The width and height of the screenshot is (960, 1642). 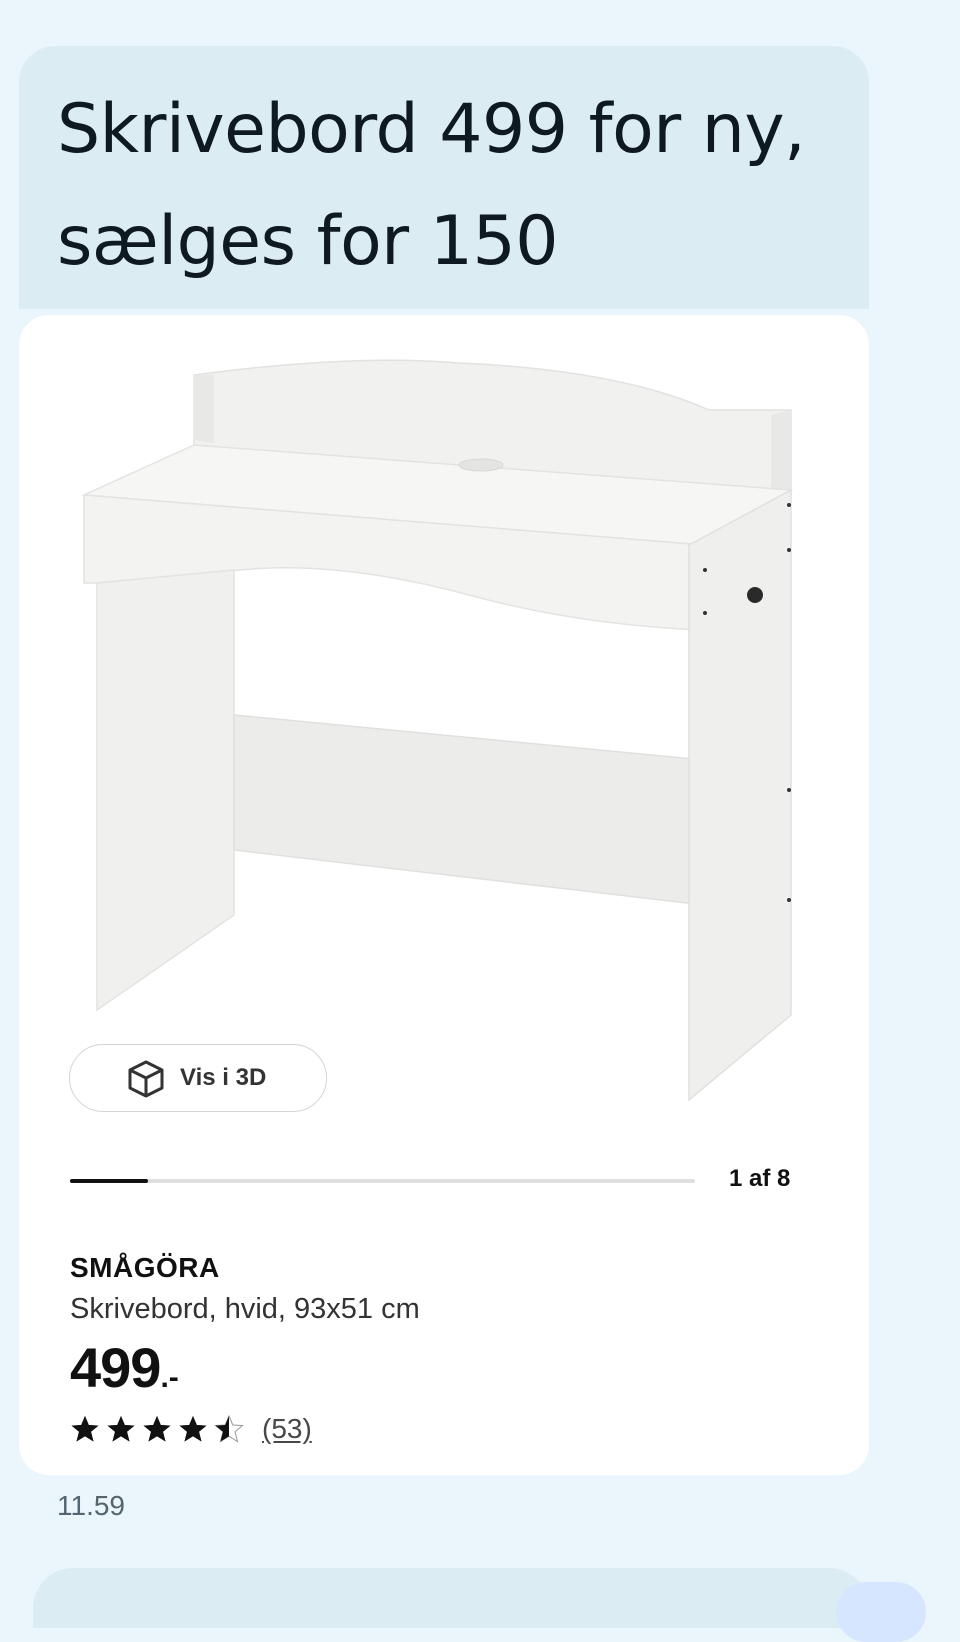 What do you see at coordinates (881, 1612) in the screenshot?
I see `next-message-avatar` at bounding box center [881, 1612].